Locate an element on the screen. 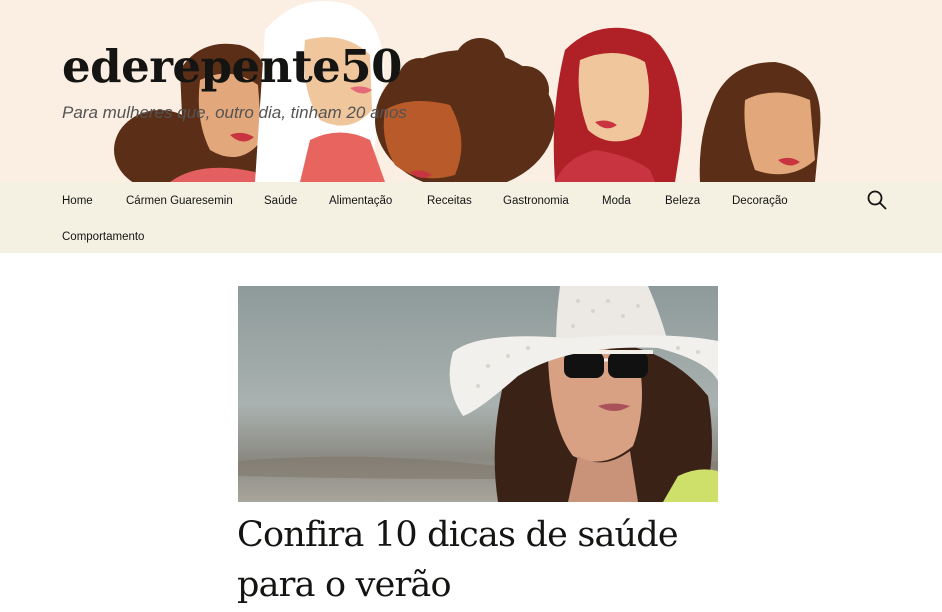 Image resolution: width=942 pixels, height=612 pixels. nav-item-saude: Saúde is located at coordinates (280, 201).